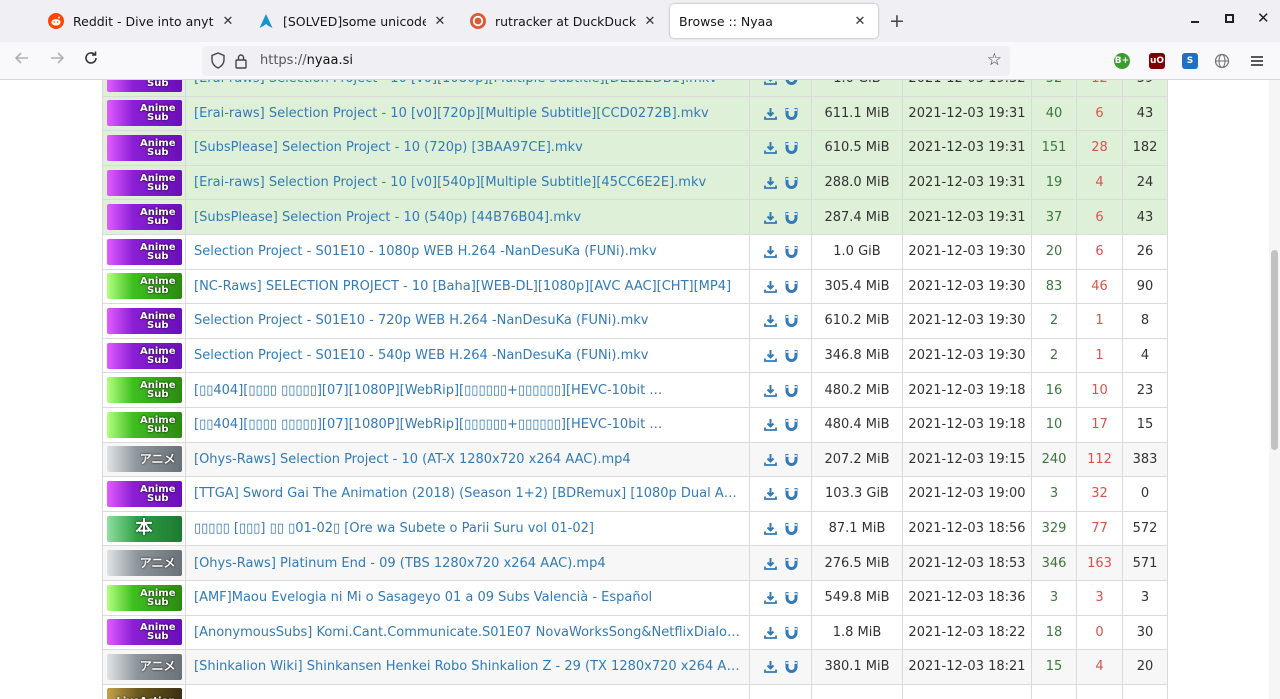 This screenshot has height=699, width=1280. Describe the element at coordinates (606, 61) in the screenshot. I see `address-bar: https://nyaa.si ☆` at that location.